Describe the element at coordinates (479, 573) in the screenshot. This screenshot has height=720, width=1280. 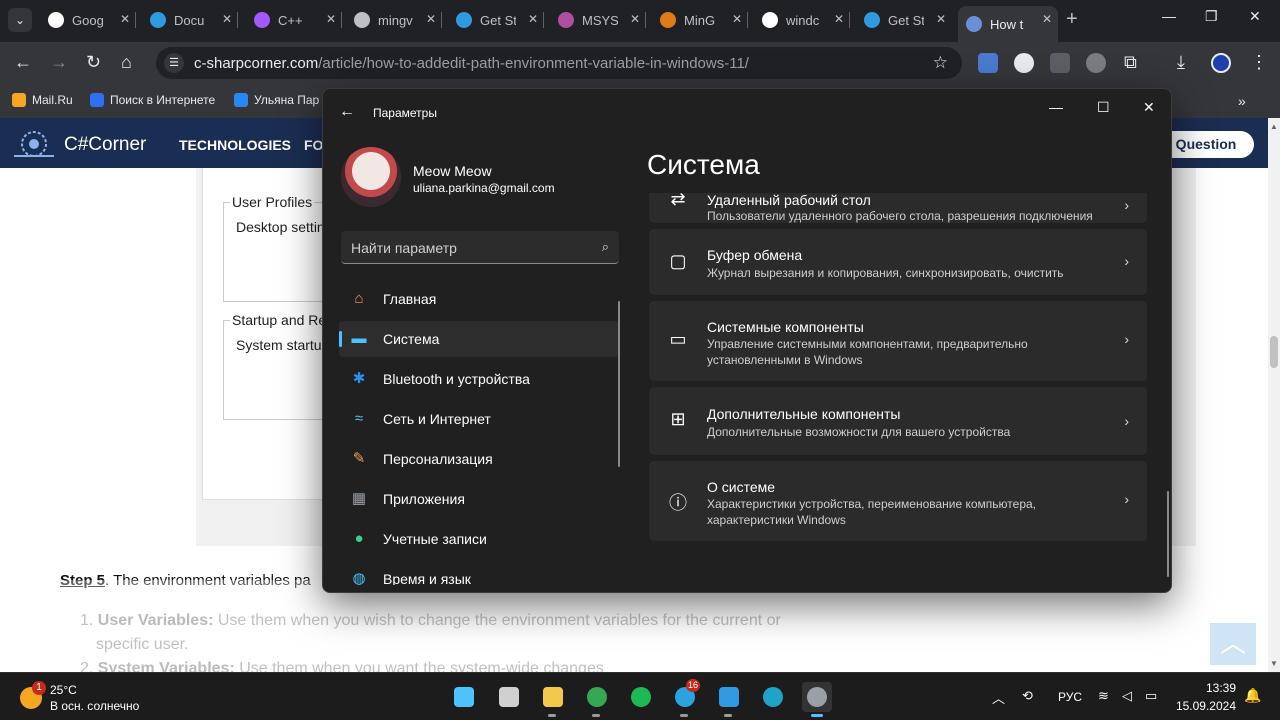
I see `nav-item: ◍ Время и язык` at that location.